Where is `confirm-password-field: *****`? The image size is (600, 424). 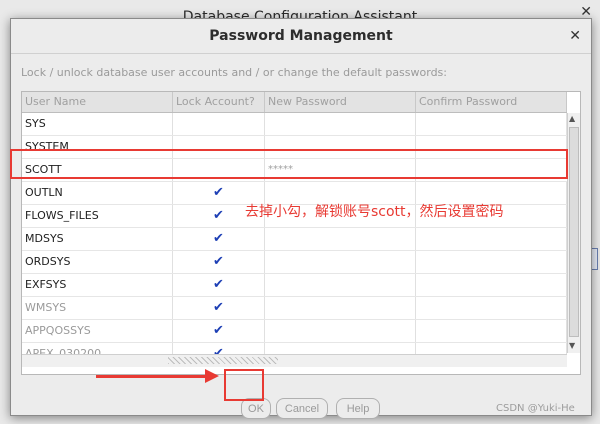
confirm-password-field: ***** is located at coordinates (491, 170).